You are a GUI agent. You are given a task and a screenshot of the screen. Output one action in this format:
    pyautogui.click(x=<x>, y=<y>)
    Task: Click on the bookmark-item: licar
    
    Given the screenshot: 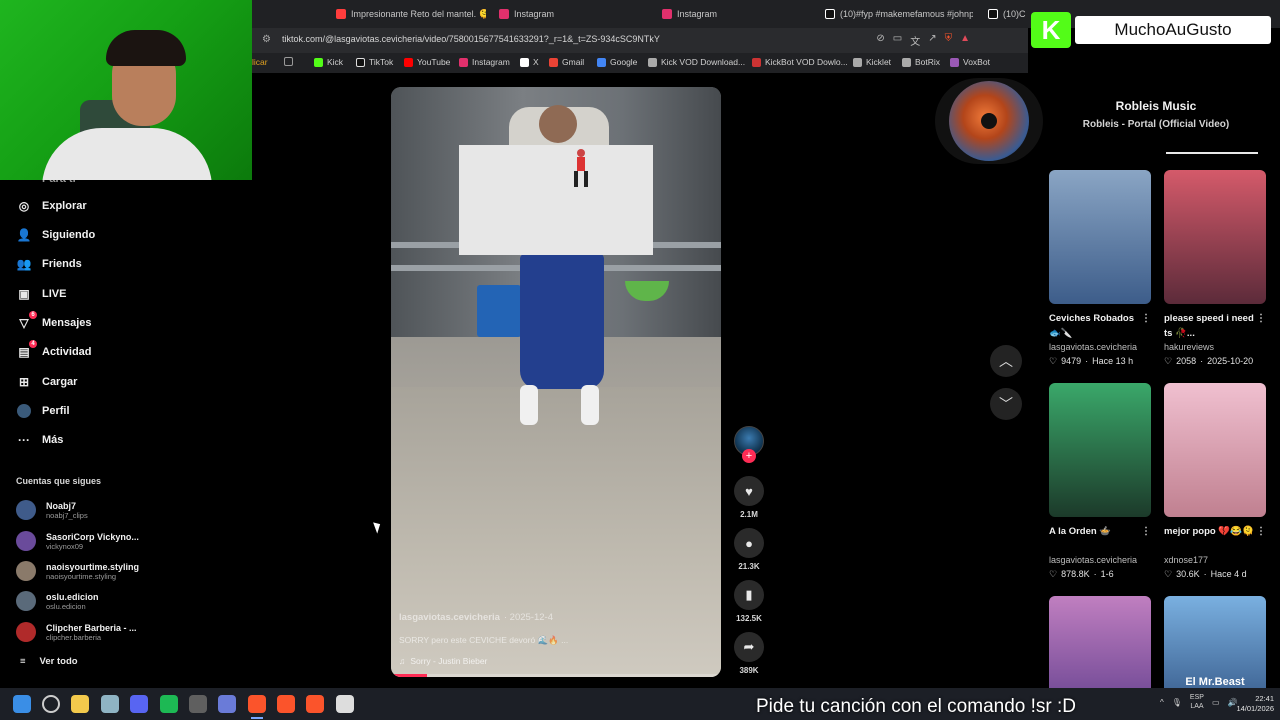 What is the action you would take?
    pyautogui.click(x=260, y=62)
    